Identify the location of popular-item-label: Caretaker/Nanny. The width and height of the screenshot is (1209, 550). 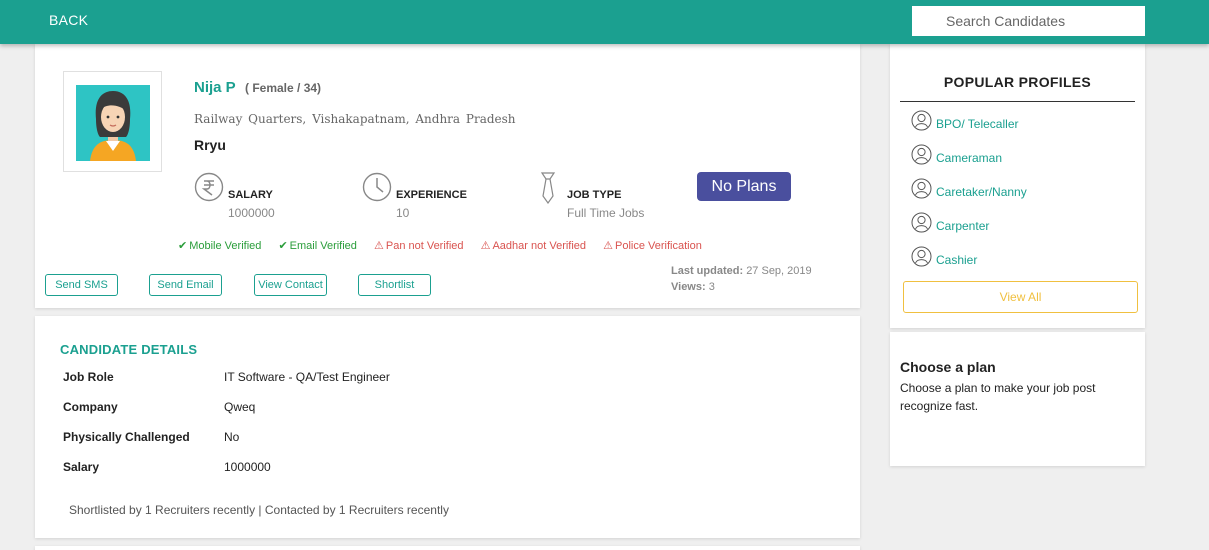
(981, 192).